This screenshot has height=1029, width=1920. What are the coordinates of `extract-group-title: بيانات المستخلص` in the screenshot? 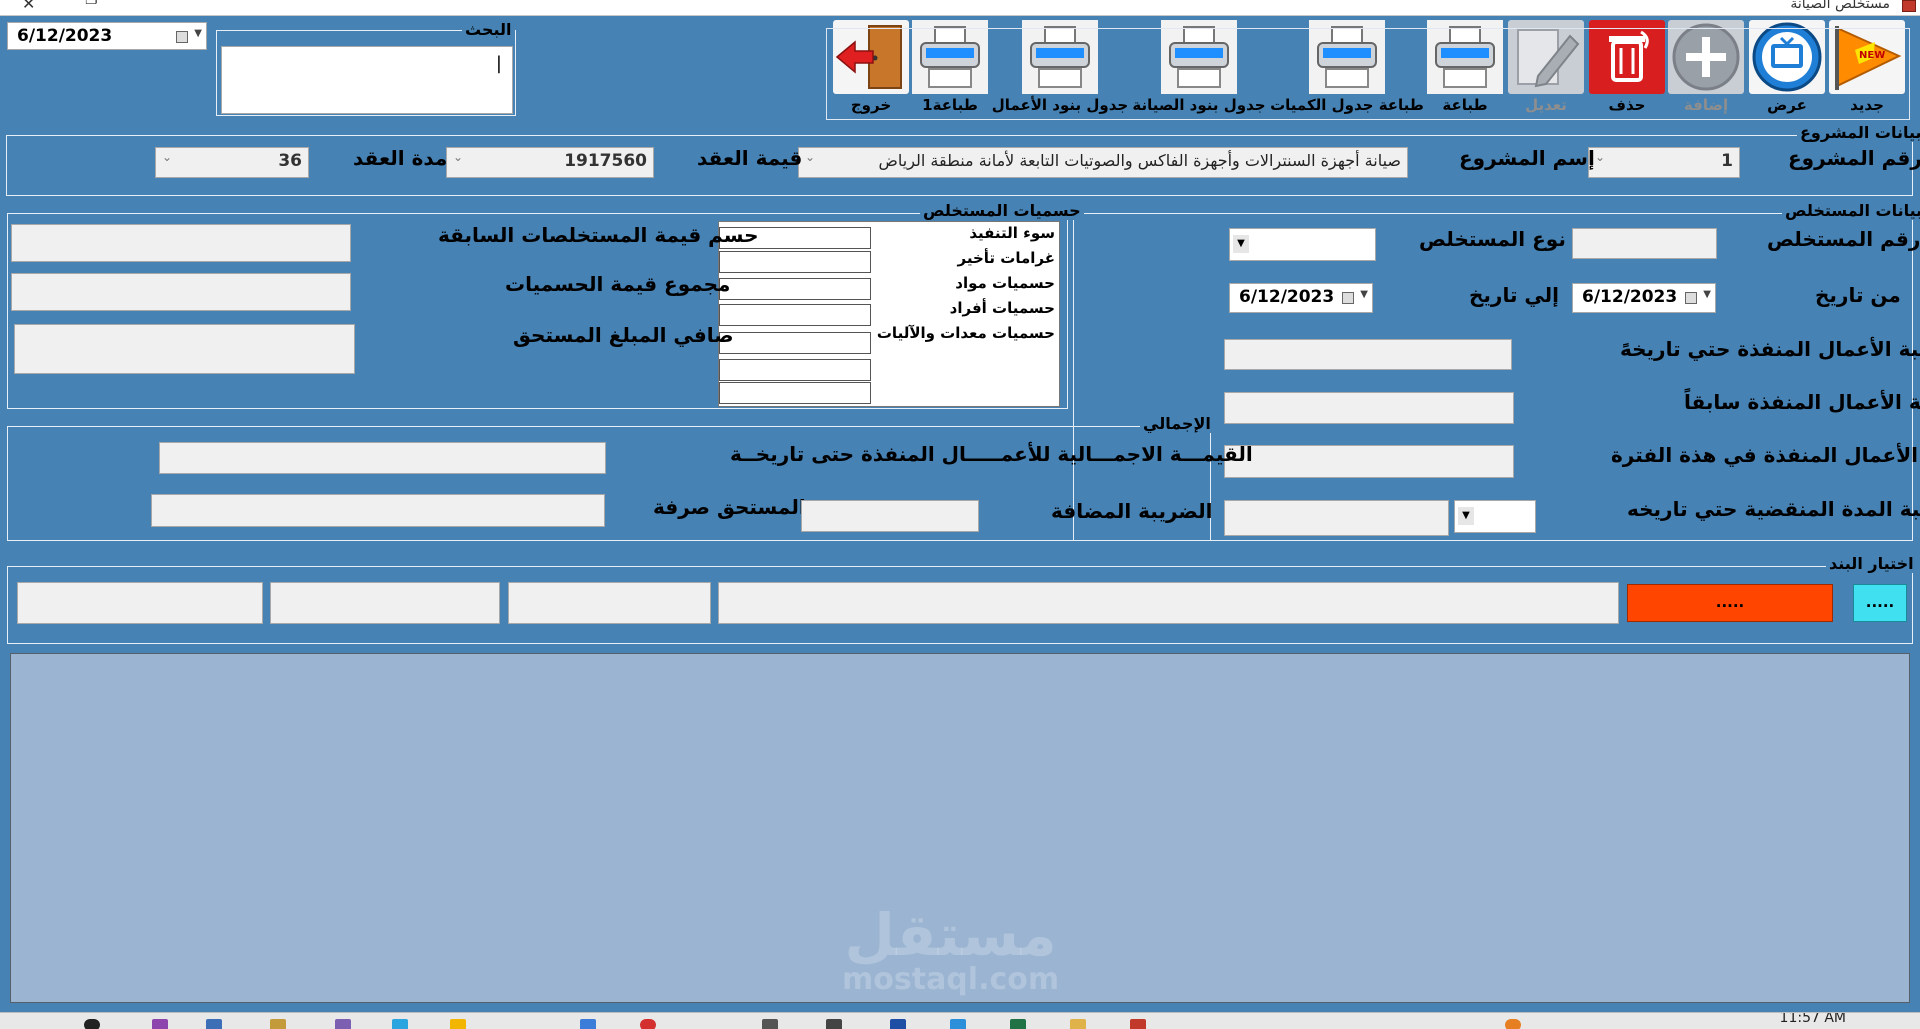 It's located at (1851, 210).